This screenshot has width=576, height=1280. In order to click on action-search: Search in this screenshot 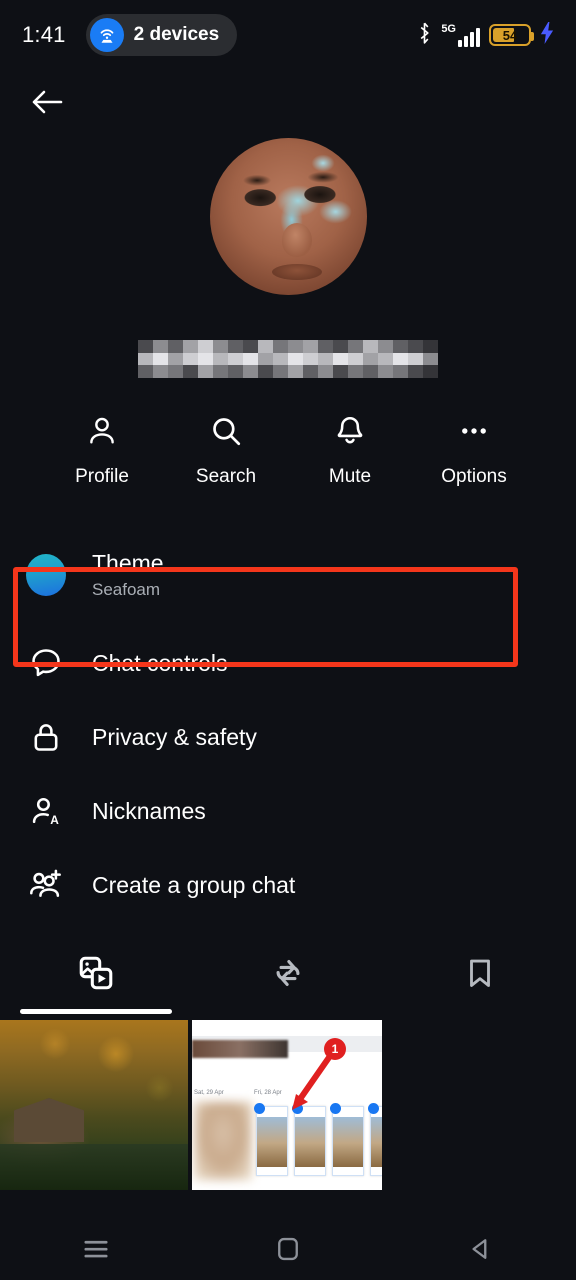, I will do `click(226, 450)`.